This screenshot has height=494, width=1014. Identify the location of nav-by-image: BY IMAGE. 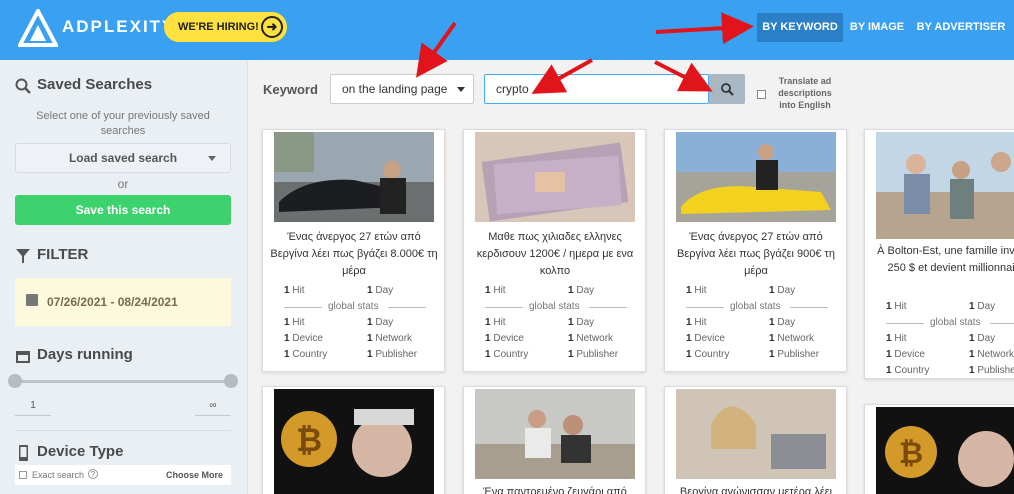
(877, 27).